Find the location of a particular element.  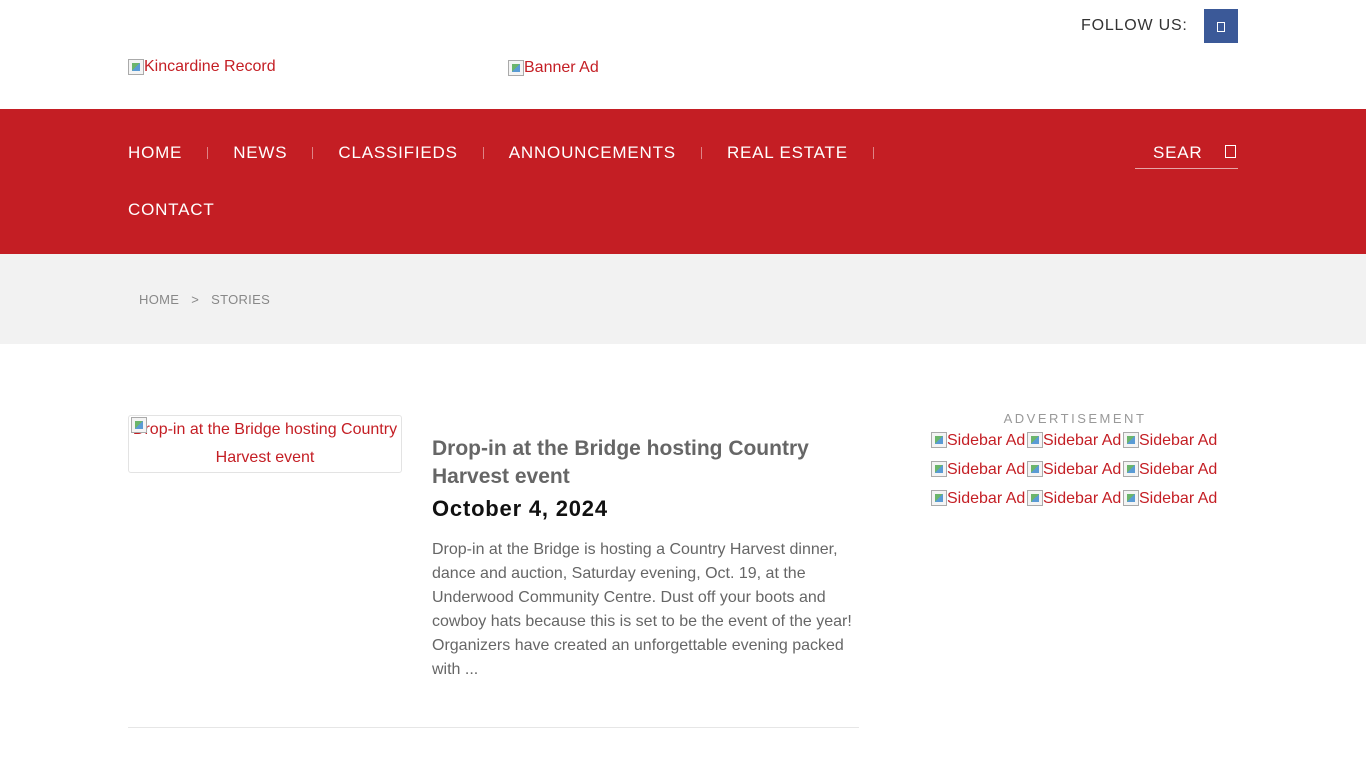

search-placeholder: SEAR is located at coordinates (1178, 152).